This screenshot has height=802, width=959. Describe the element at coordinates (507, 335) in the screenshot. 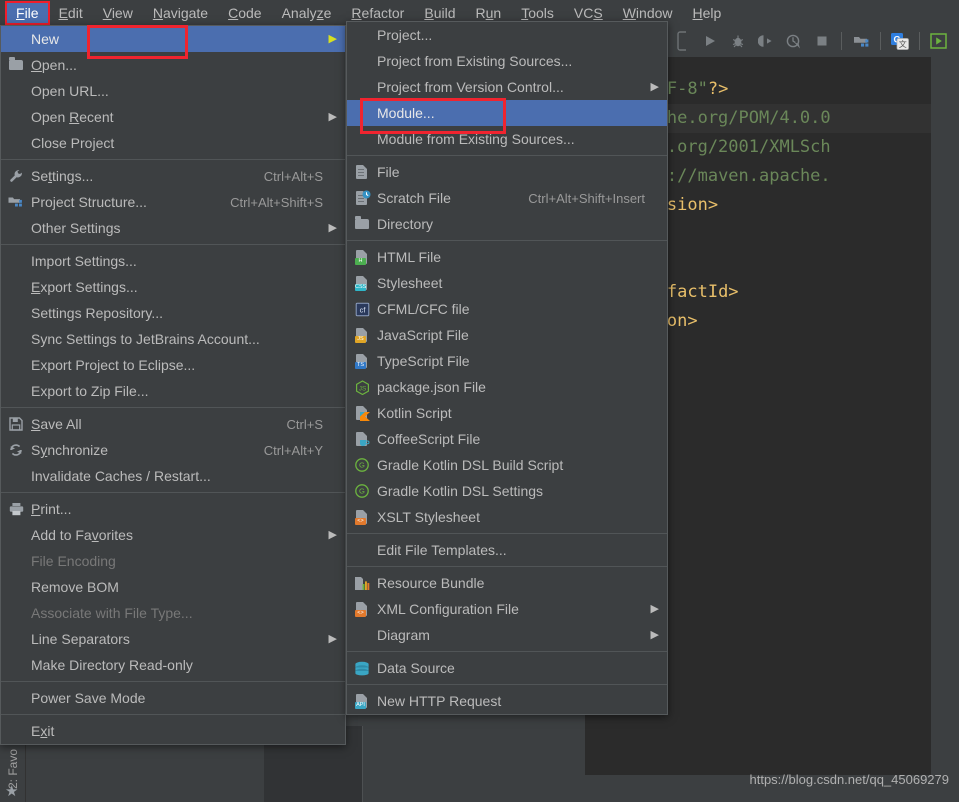

I see `menu-item-javascript-file: JS JavaScript File` at that location.